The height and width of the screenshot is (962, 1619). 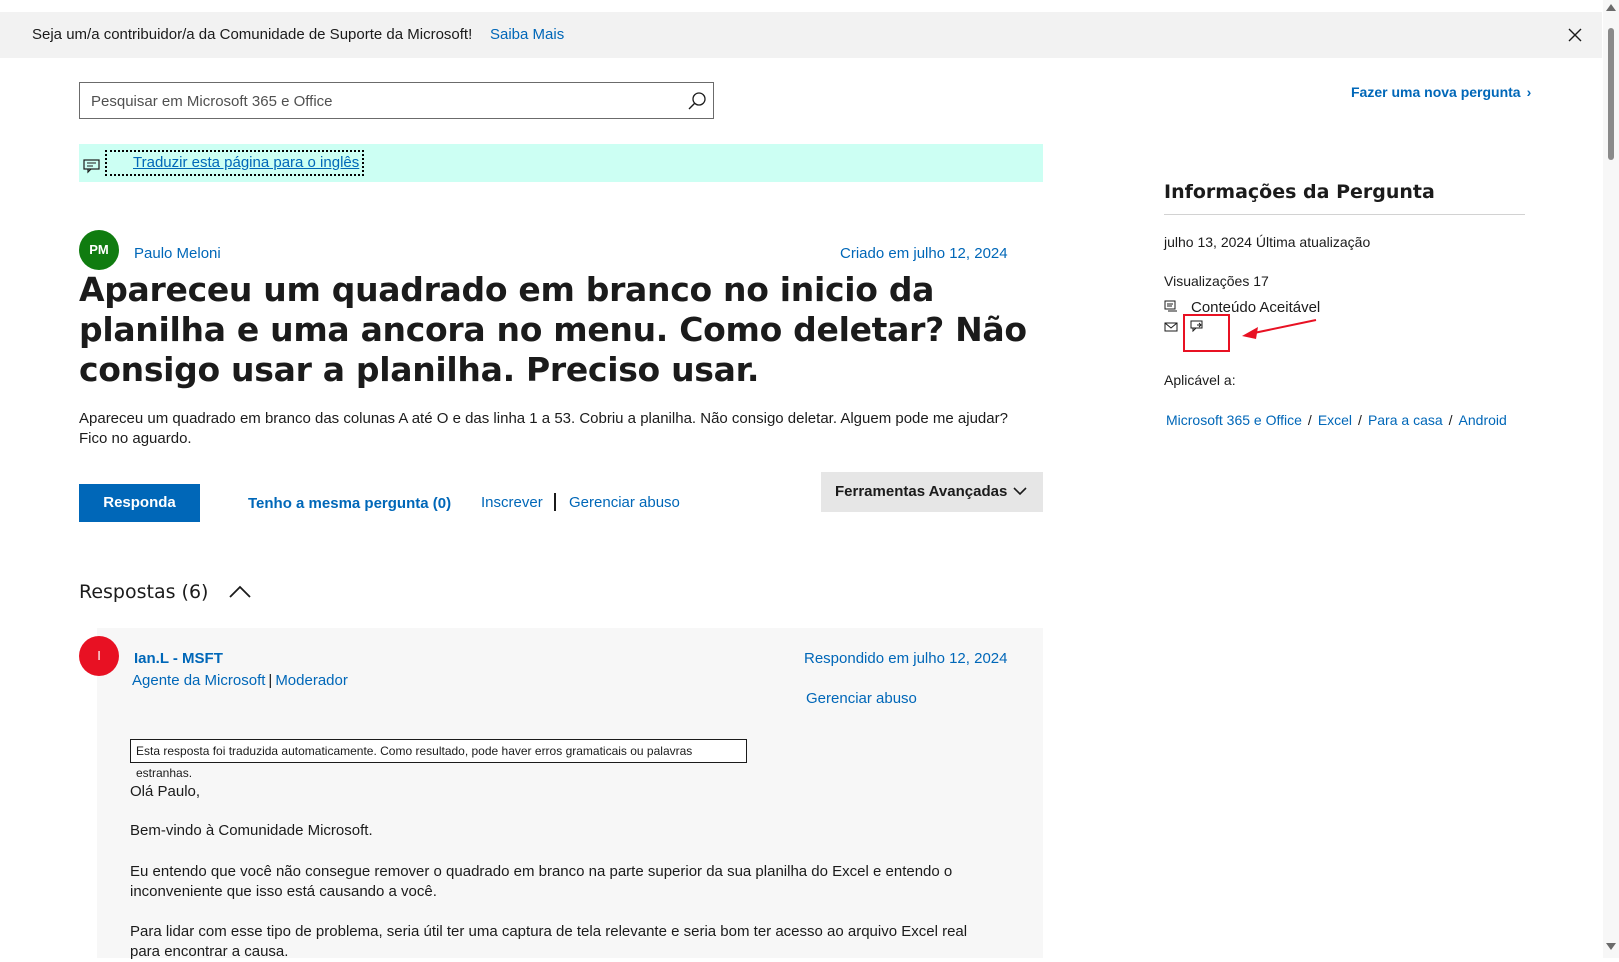 I want to click on search-box, so click(x=396, y=100).